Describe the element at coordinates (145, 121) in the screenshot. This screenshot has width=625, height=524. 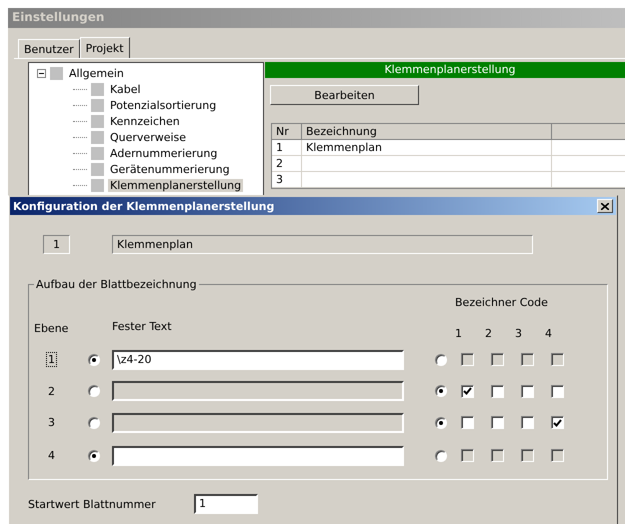
I see `tree-item: Kennzeichen` at that location.